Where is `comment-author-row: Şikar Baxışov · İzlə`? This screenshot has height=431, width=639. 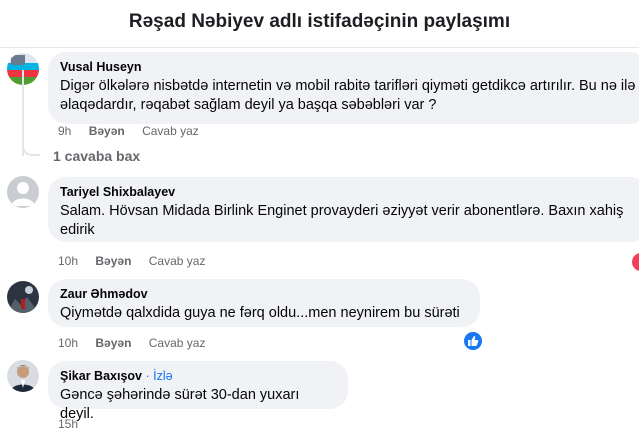 comment-author-row: Şikar Baxışov · İzlə is located at coordinates (198, 376).